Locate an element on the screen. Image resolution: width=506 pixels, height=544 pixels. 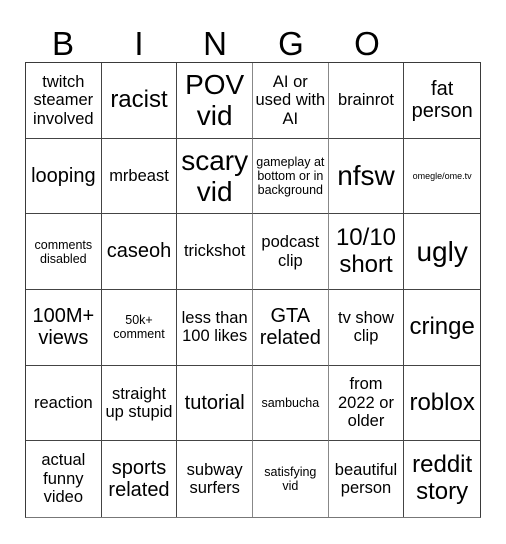
bingo-cell: nfsw is located at coordinates (366, 176).